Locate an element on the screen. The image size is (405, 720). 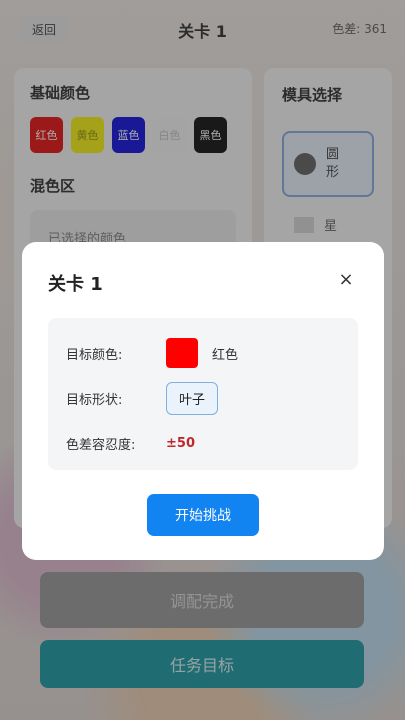
close-icon: × is located at coordinates (346, 280).